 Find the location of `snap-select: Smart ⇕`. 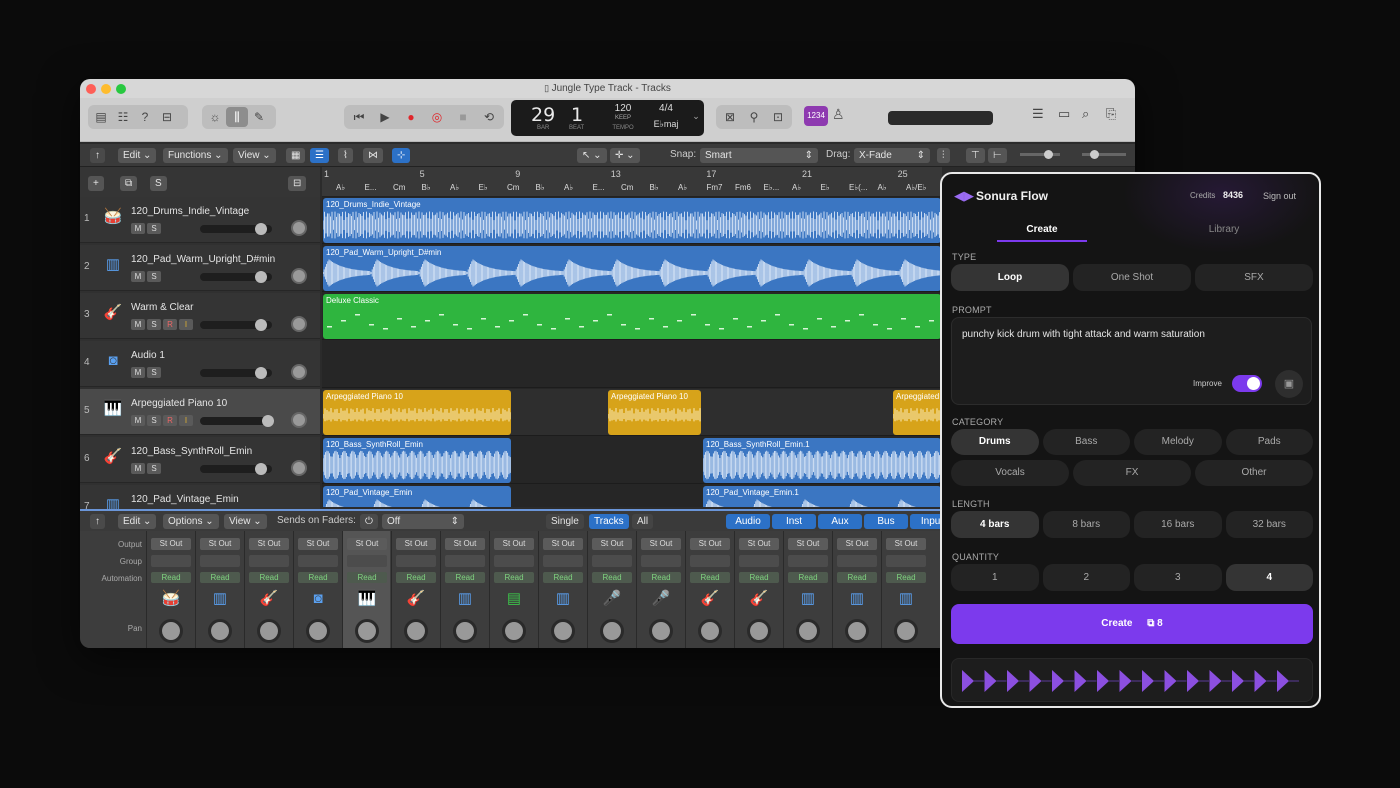

snap-select: Smart ⇕ is located at coordinates (759, 155).